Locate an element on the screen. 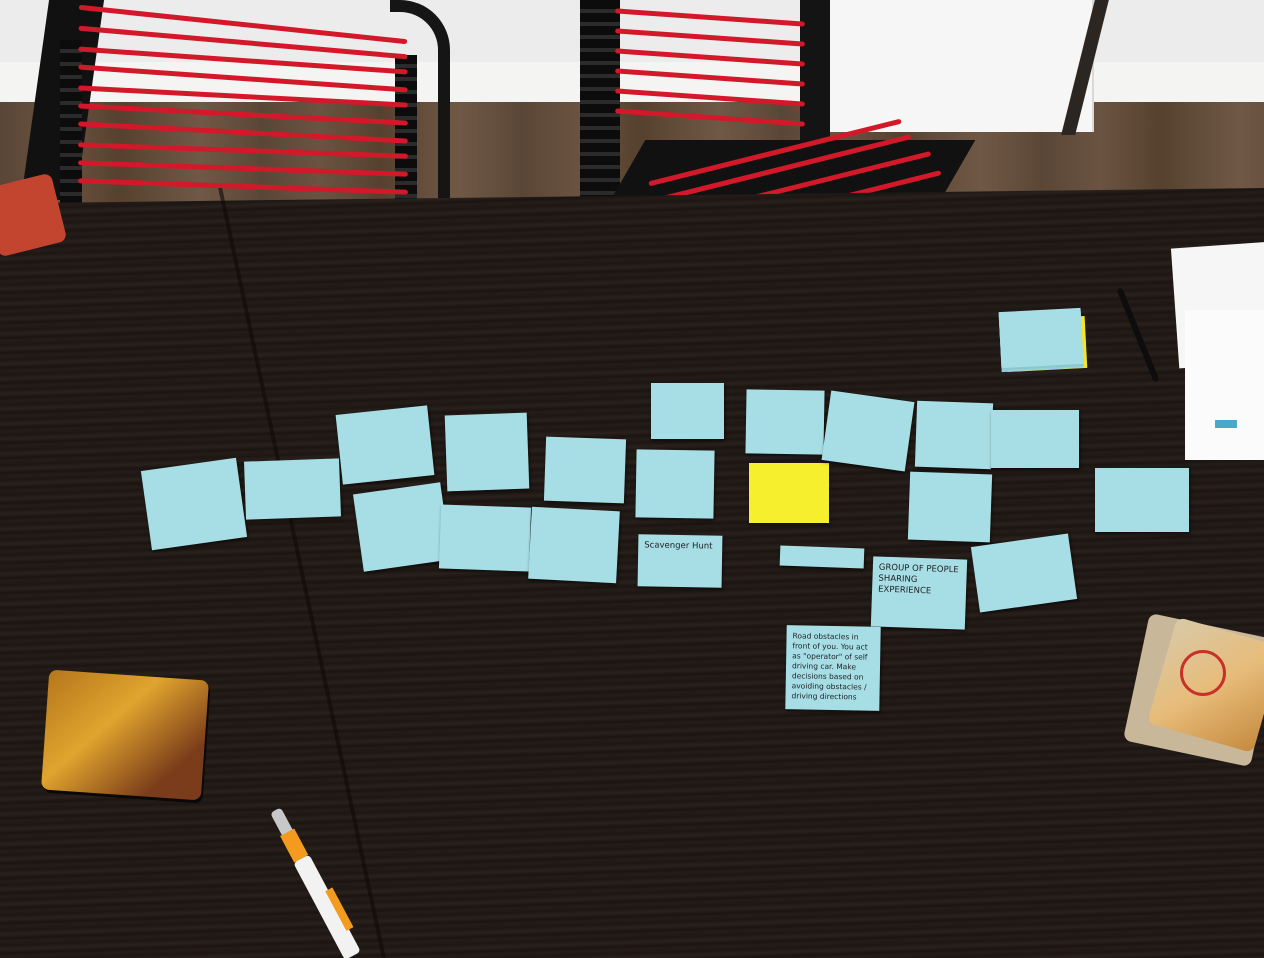  note-scavenger-hunt-text: Scavenger Hunt is located at coordinates (678, 546).